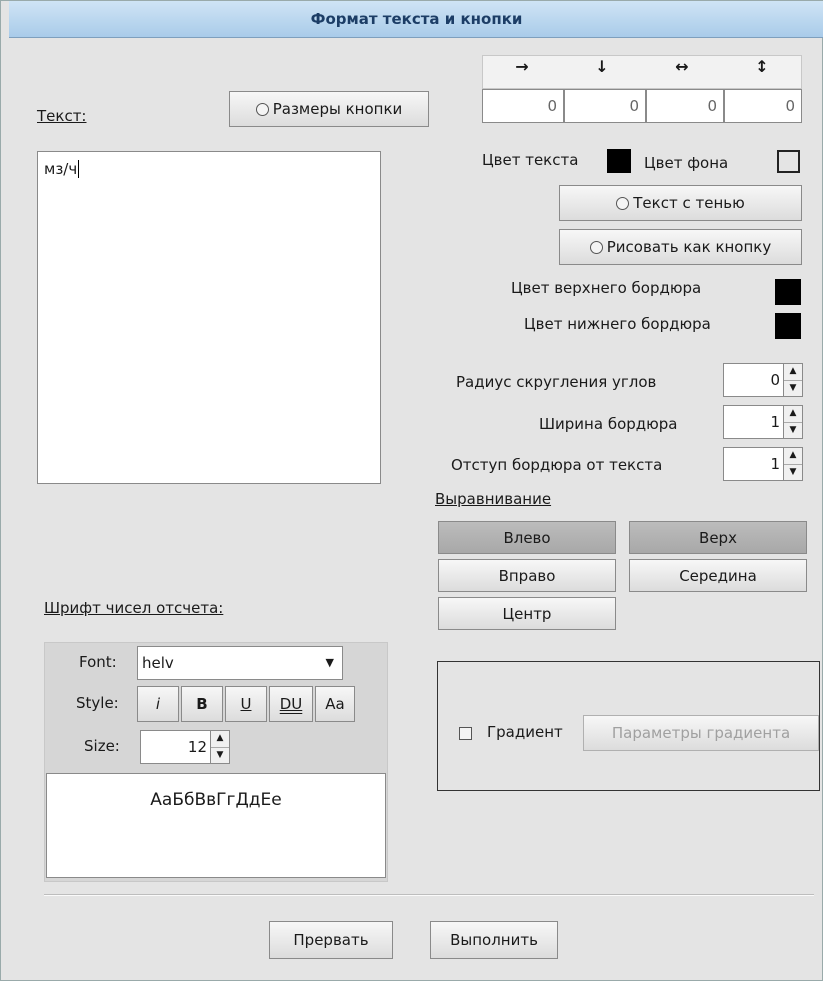 The height and width of the screenshot is (981, 823). What do you see at coordinates (429, 895) in the screenshot?
I see `footer-divider` at bounding box center [429, 895].